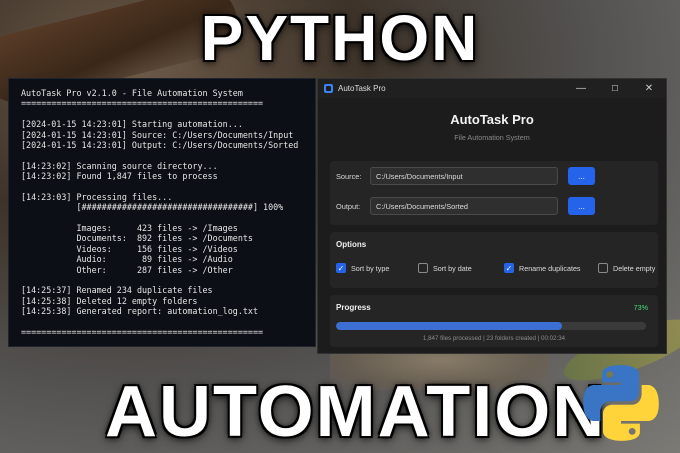 The height and width of the screenshot is (453, 680). I want to click on option-label: Sort by date, so click(452, 268).